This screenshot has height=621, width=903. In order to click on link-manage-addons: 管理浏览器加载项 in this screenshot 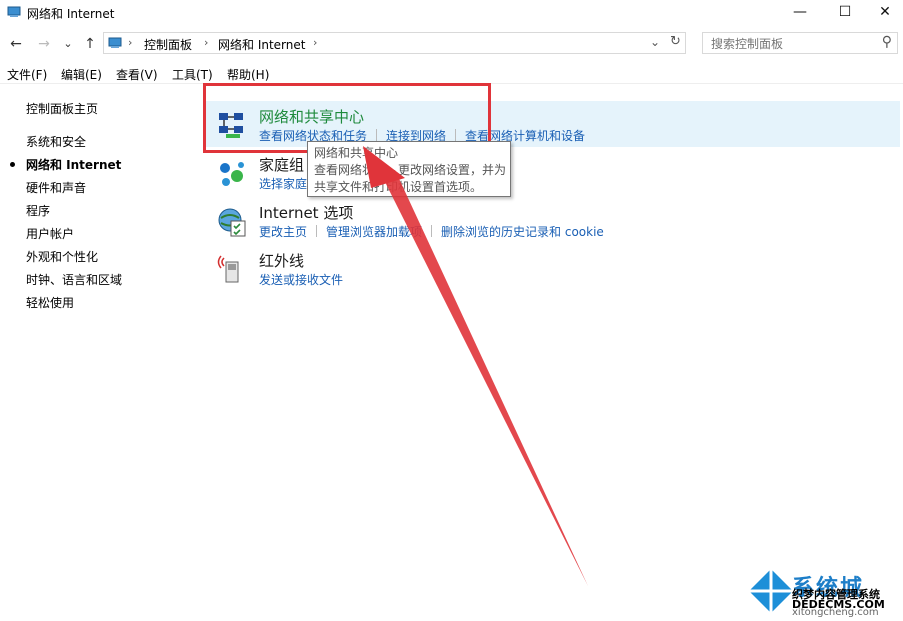, I will do `click(374, 232)`.